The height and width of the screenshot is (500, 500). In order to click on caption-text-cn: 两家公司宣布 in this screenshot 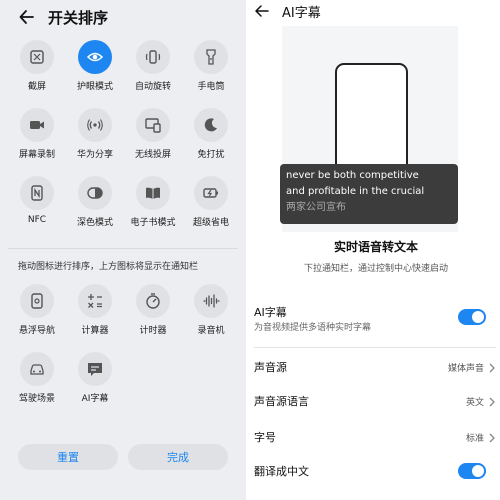, I will do `click(316, 207)`.